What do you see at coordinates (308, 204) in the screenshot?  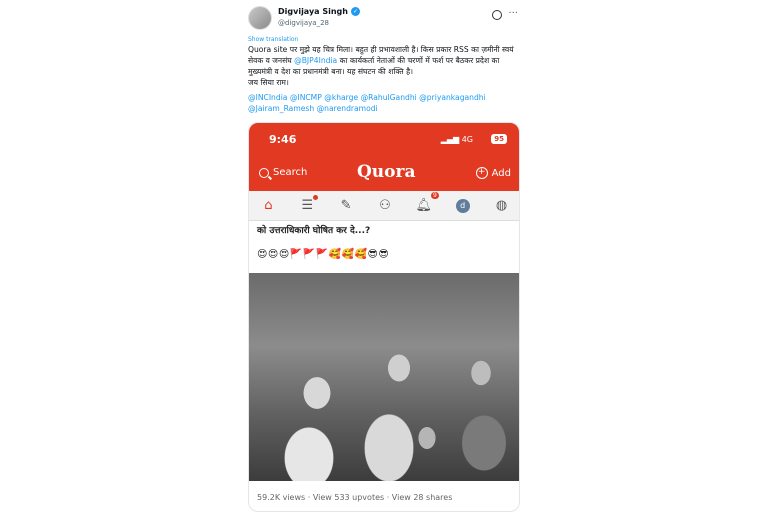 I see `following-icon: ☰` at bounding box center [308, 204].